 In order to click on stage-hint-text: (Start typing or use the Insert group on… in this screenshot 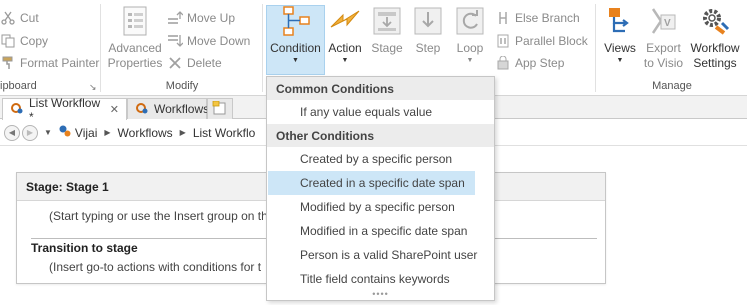, I will do `click(158, 216)`.